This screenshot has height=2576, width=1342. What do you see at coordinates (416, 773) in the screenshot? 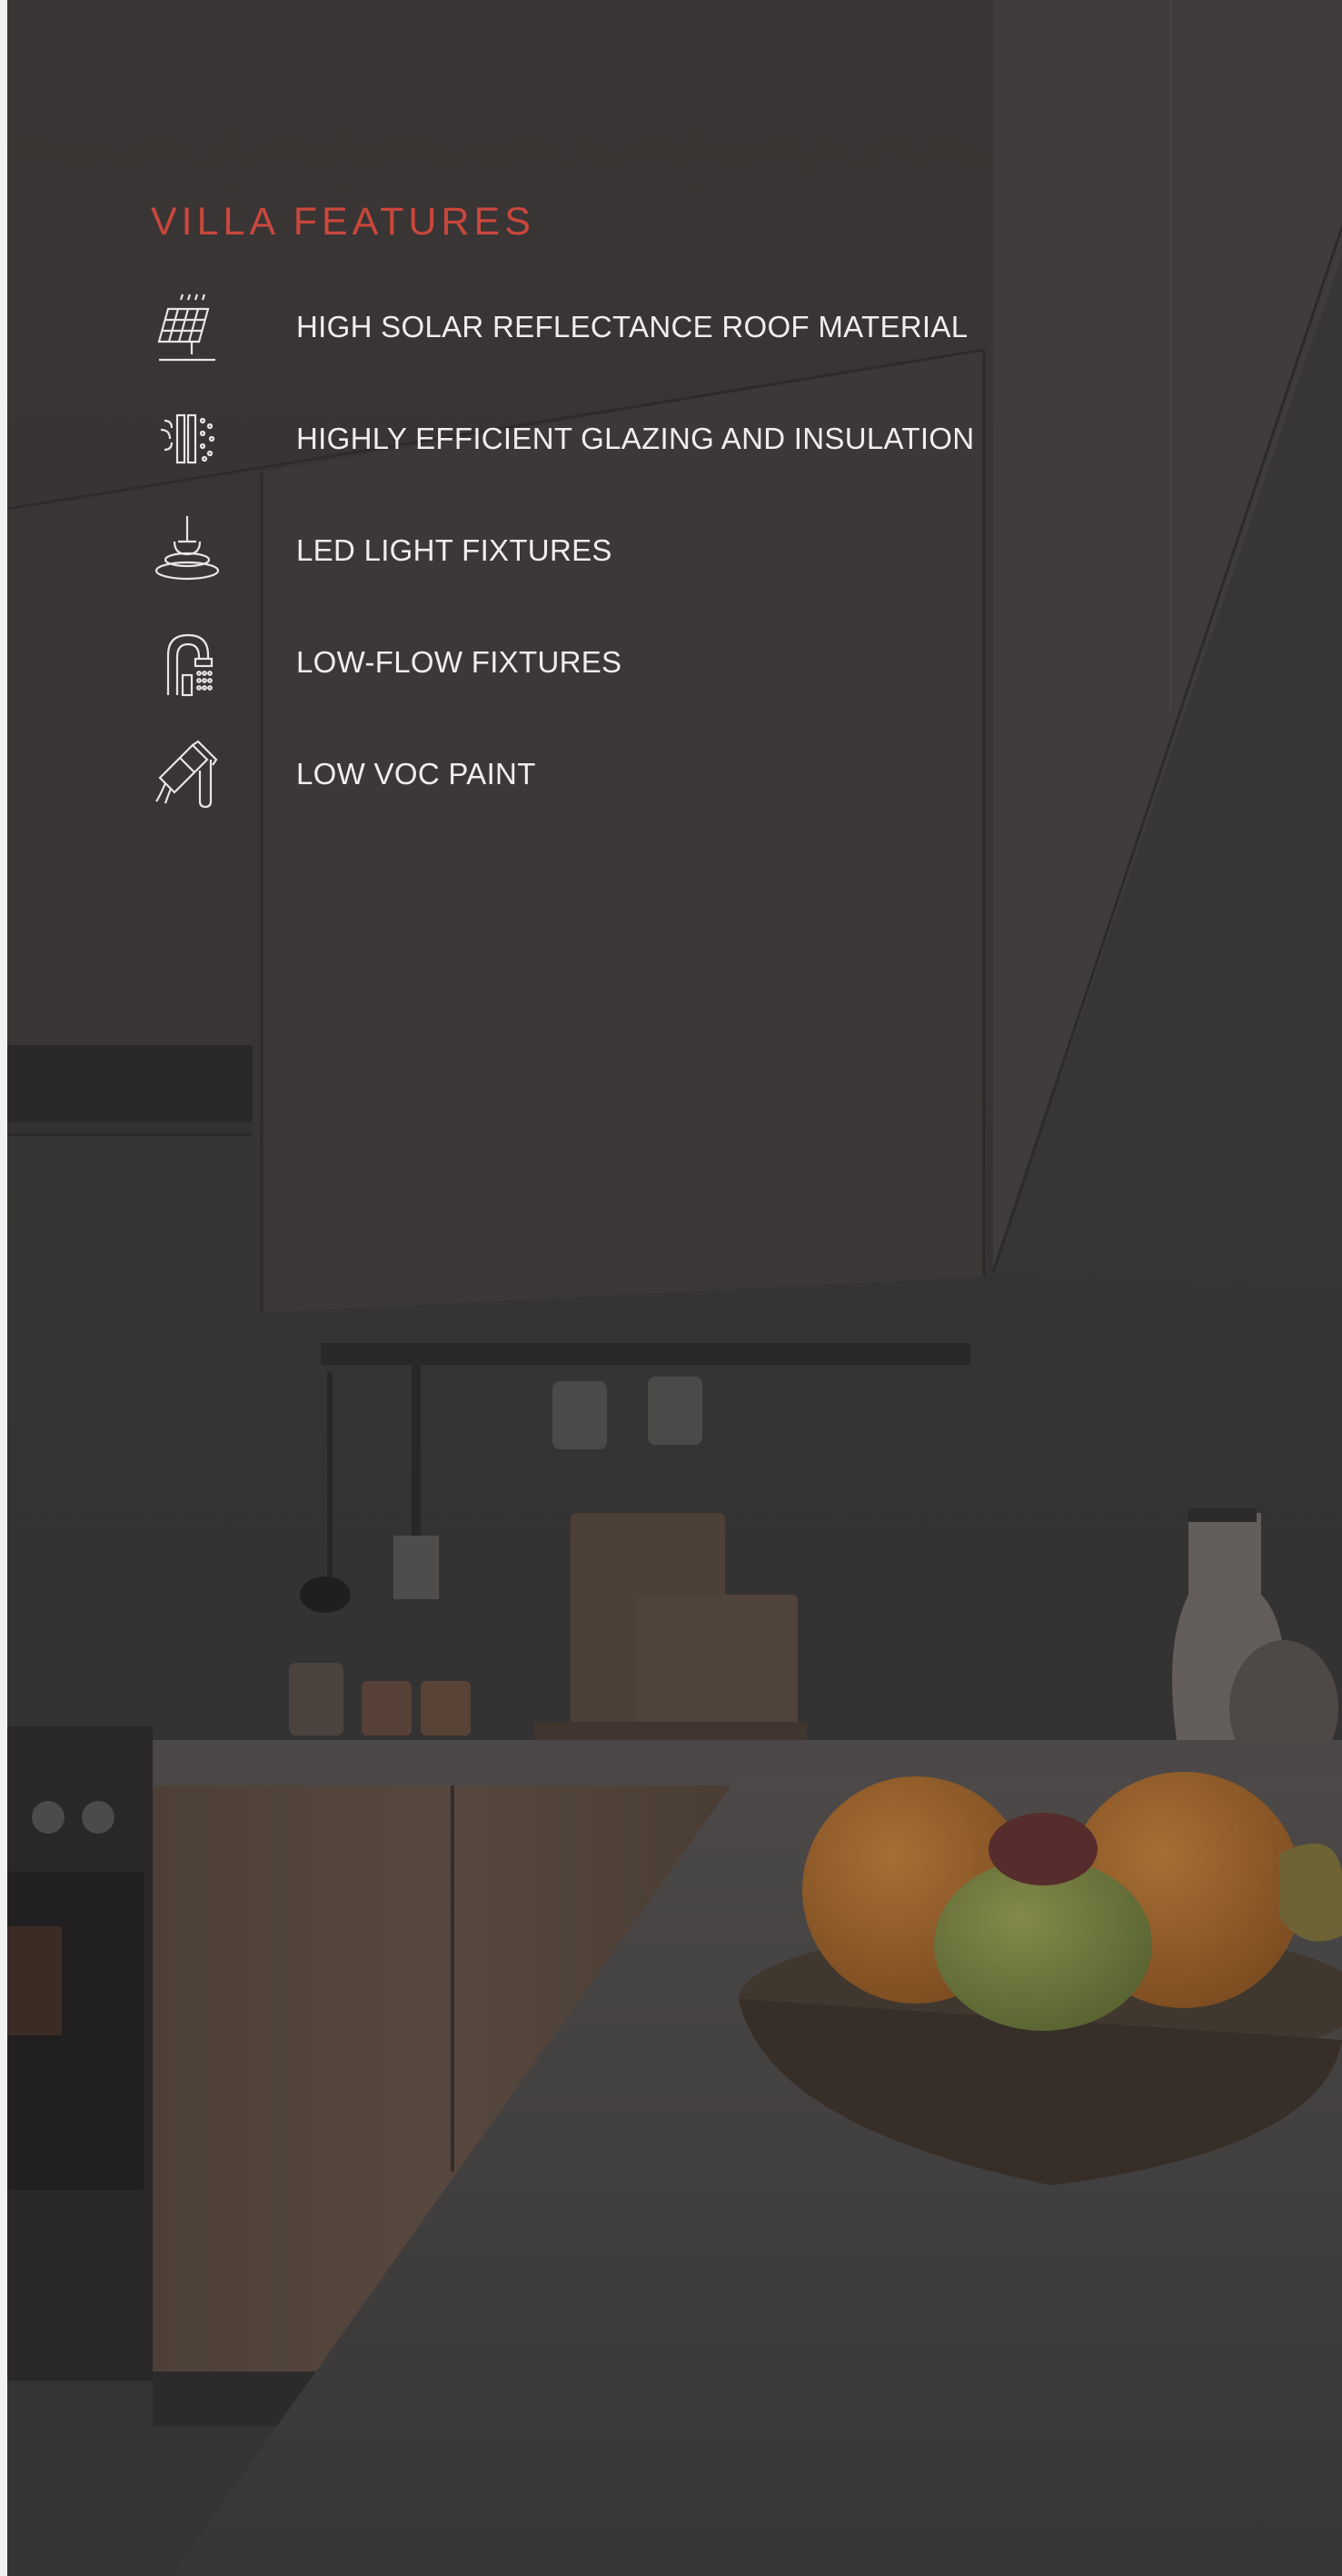
I see `feature-label: LOW VOC PAINT` at bounding box center [416, 773].